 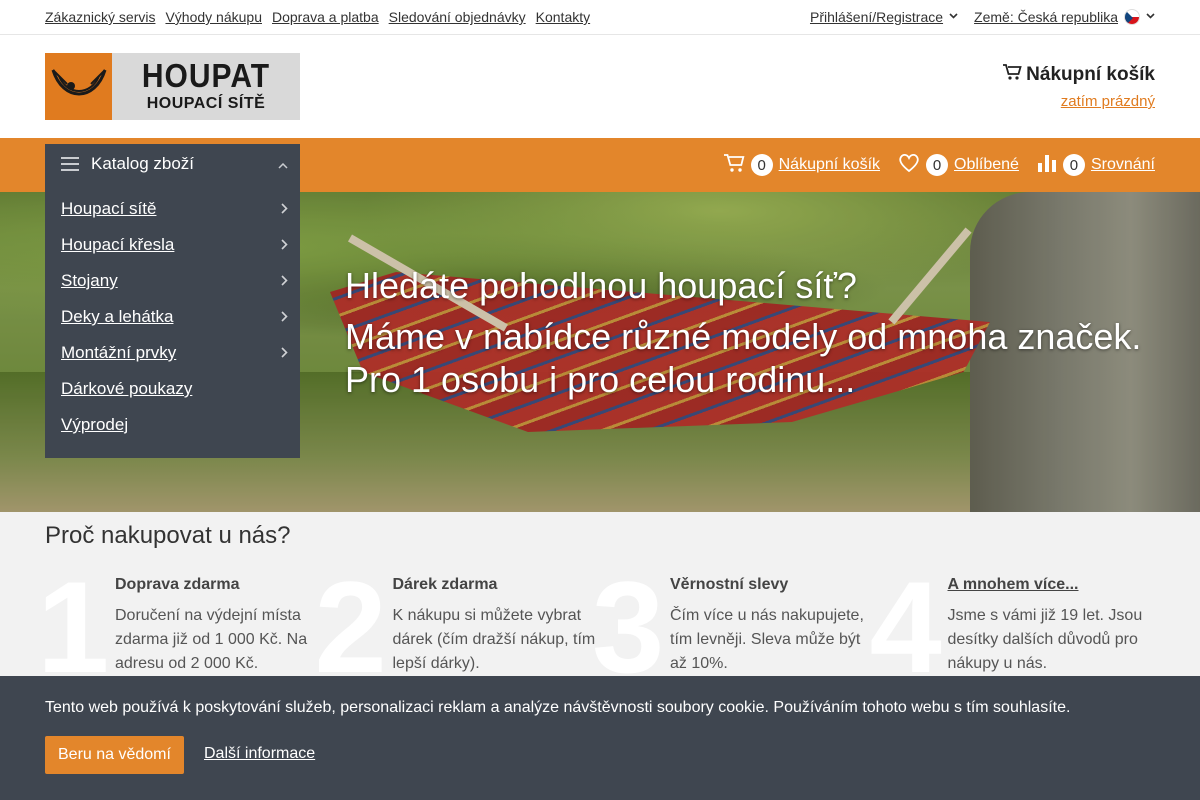 I want to click on catalog-title: Katalog zboží, so click(x=143, y=163).